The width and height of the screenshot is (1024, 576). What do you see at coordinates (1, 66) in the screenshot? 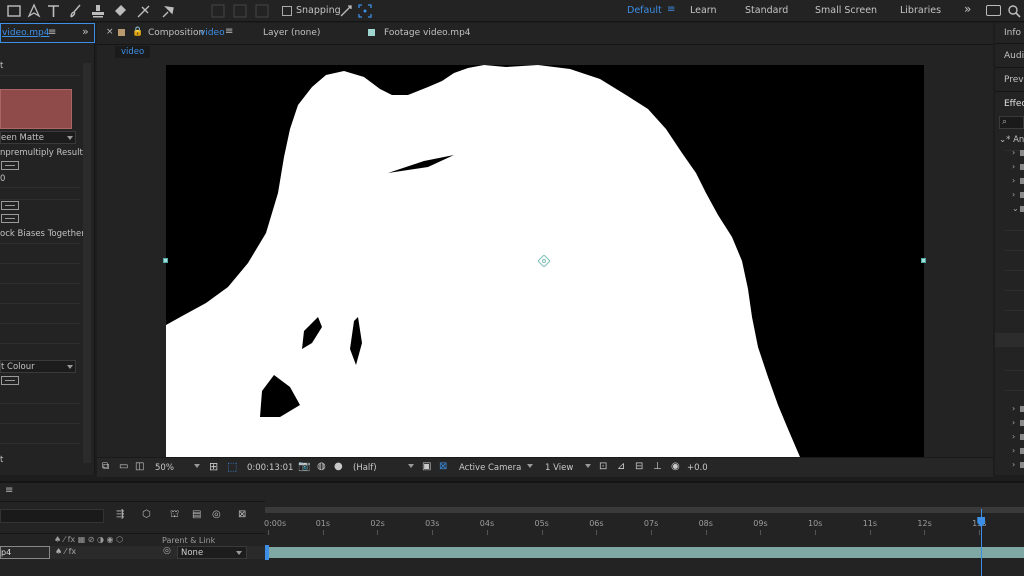
I see `effect-header-item: t` at bounding box center [1, 66].